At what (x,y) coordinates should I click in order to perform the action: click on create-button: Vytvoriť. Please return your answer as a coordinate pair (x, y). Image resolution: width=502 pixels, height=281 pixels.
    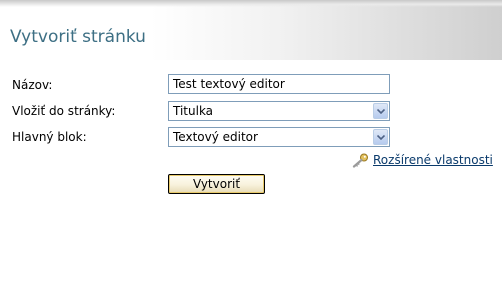
    Looking at the image, I should click on (216, 184).